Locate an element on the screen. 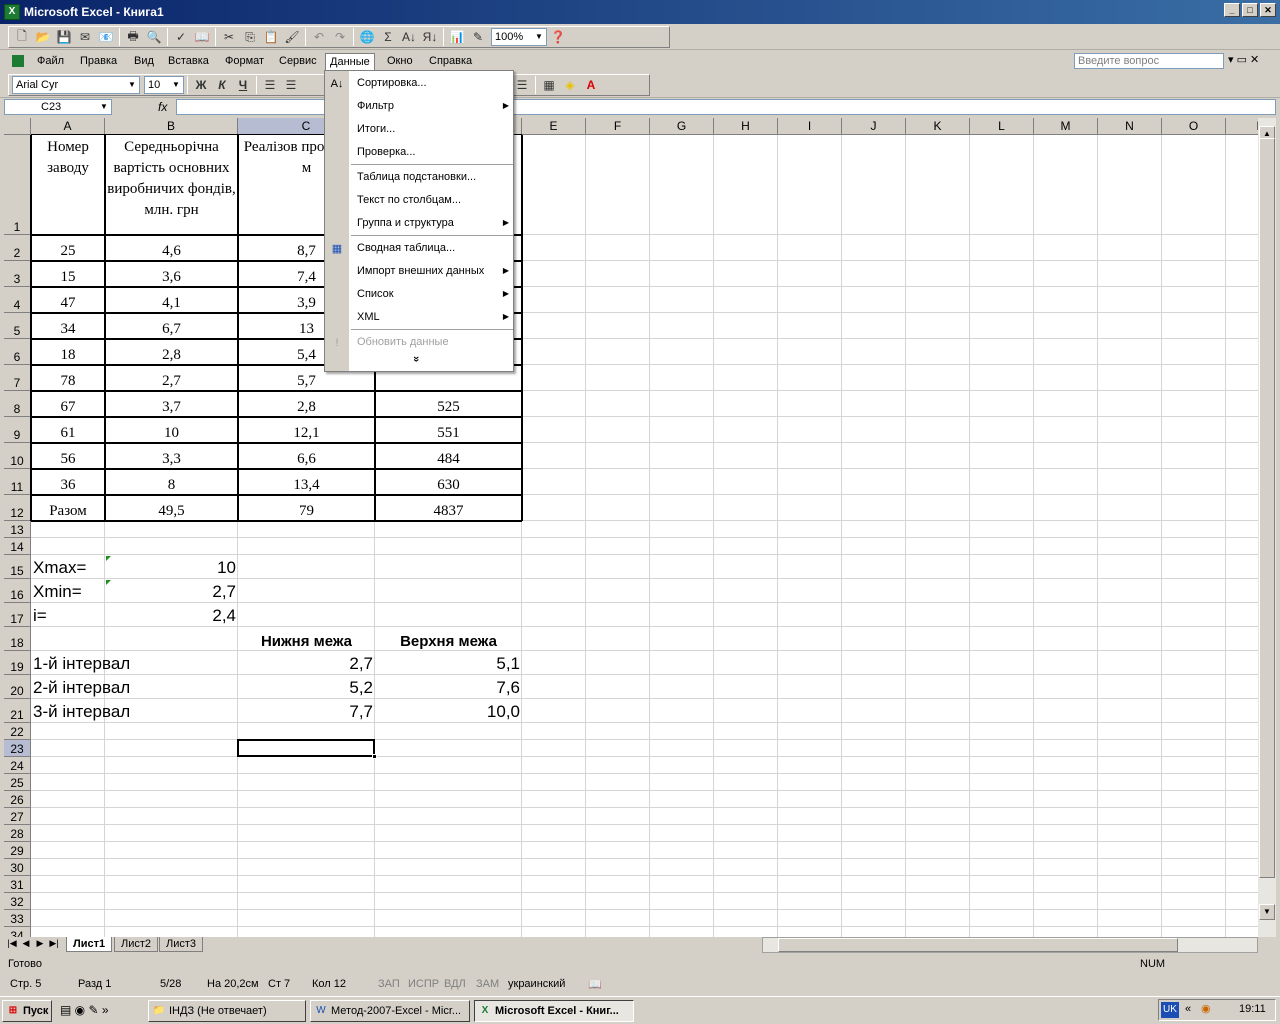  format-painter-icon: 🖌 is located at coordinates (292, 37).